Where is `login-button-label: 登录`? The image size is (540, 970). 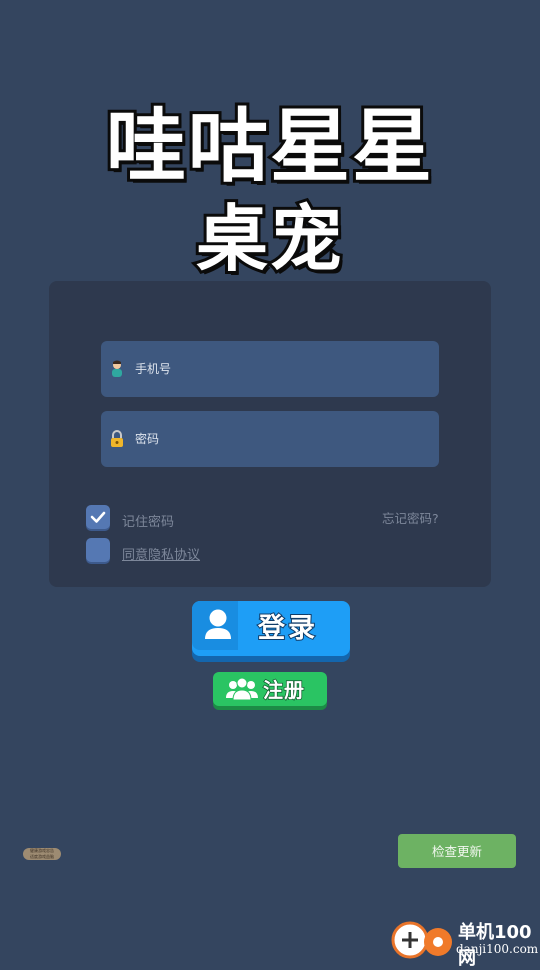 login-button-label: 登录 is located at coordinates (287, 628).